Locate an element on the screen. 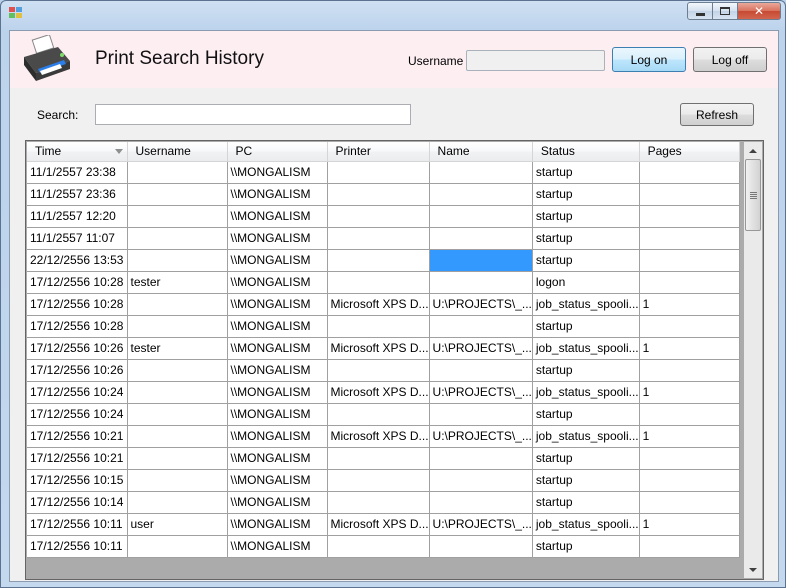 The image size is (786, 588). table-row: 11/1/2557 12:20 \\MONGALISM startup is located at coordinates (383, 216).